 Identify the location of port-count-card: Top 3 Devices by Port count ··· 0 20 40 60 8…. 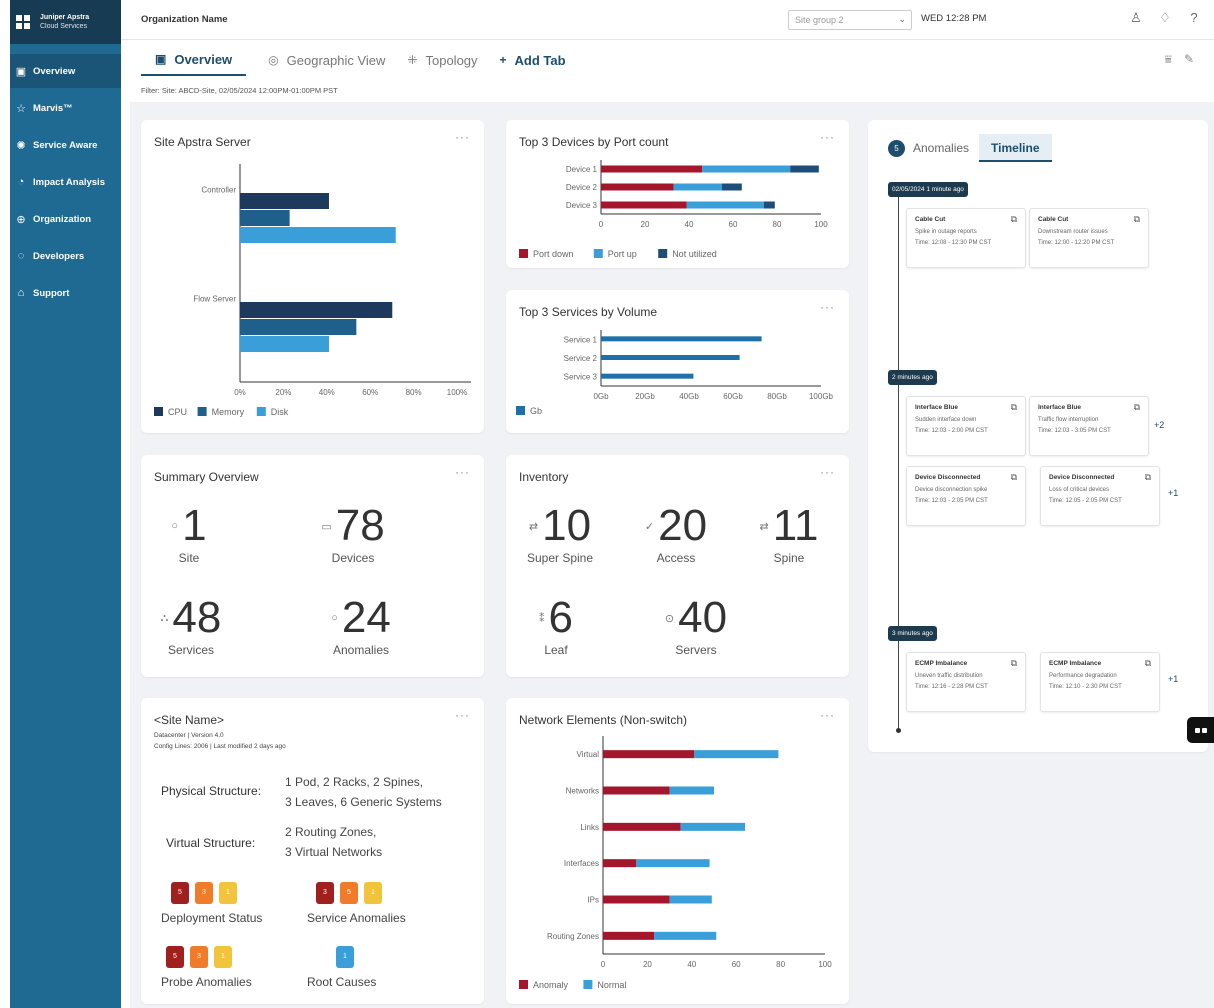
(677, 194).